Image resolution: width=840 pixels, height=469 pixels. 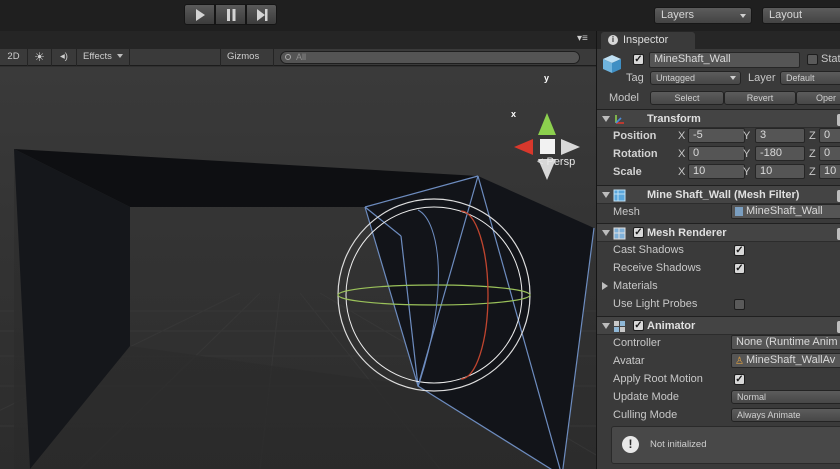 What do you see at coordinates (829, 135) in the screenshot?
I see `position-z-field: 0` at bounding box center [829, 135].